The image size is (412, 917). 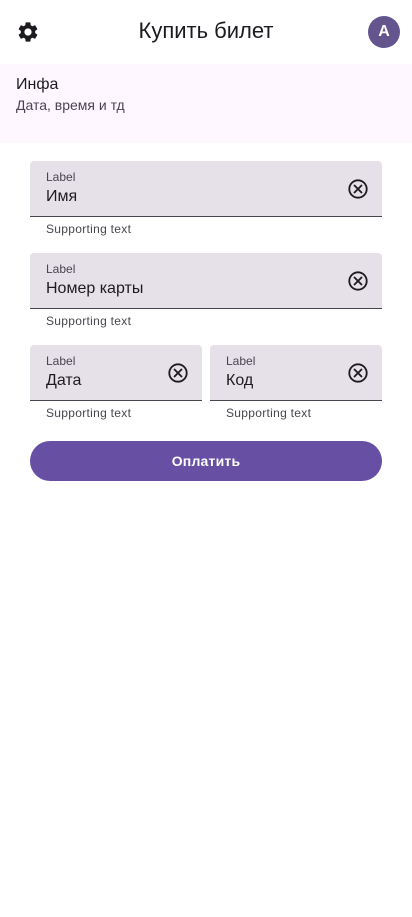 I want to click on page-title: Купить билет, so click(x=206, y=30).